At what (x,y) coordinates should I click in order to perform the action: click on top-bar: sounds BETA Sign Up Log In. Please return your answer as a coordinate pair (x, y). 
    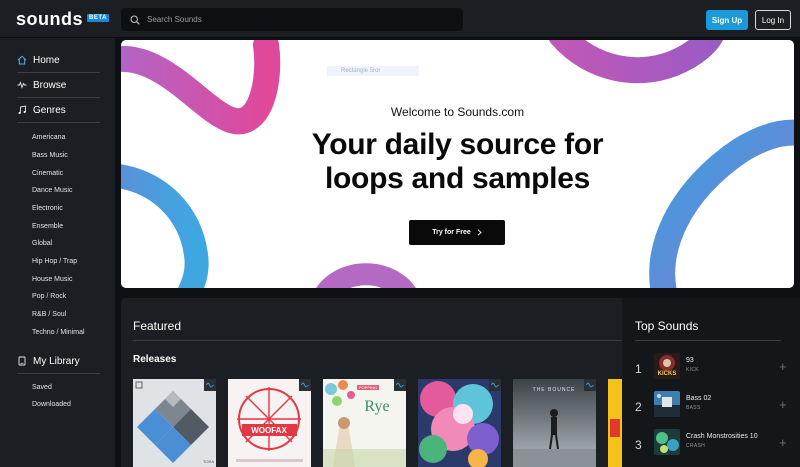
    Looking at the image, I should click on (400, 19).